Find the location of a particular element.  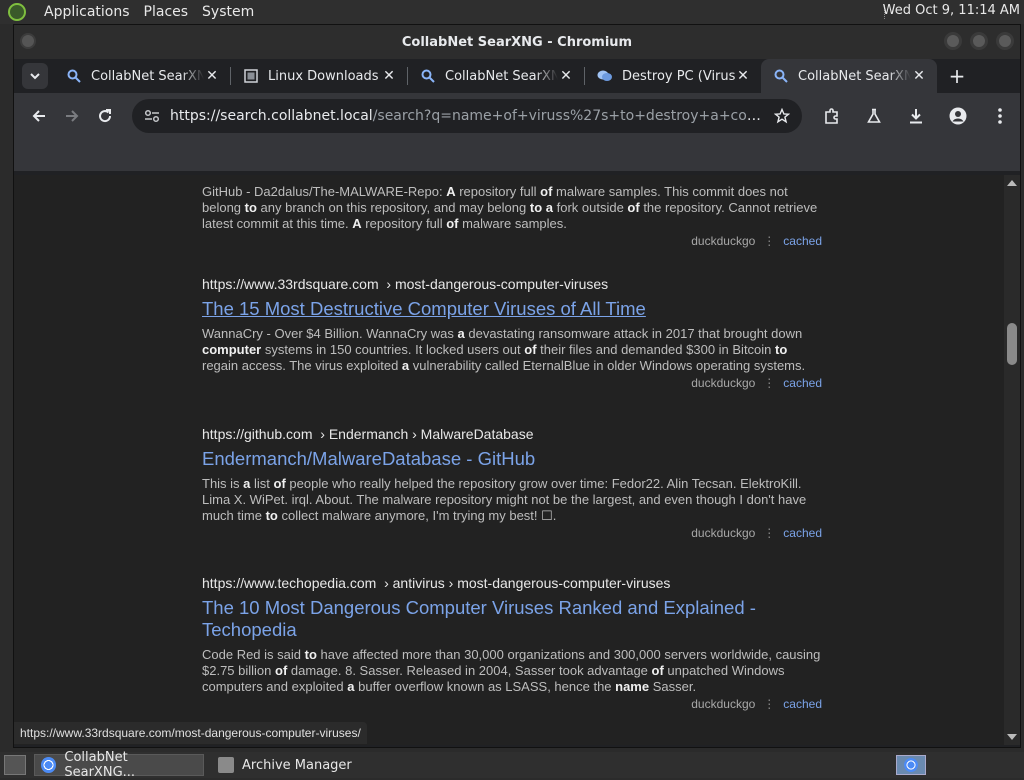

reload-button is located at coordinates (105, 116).